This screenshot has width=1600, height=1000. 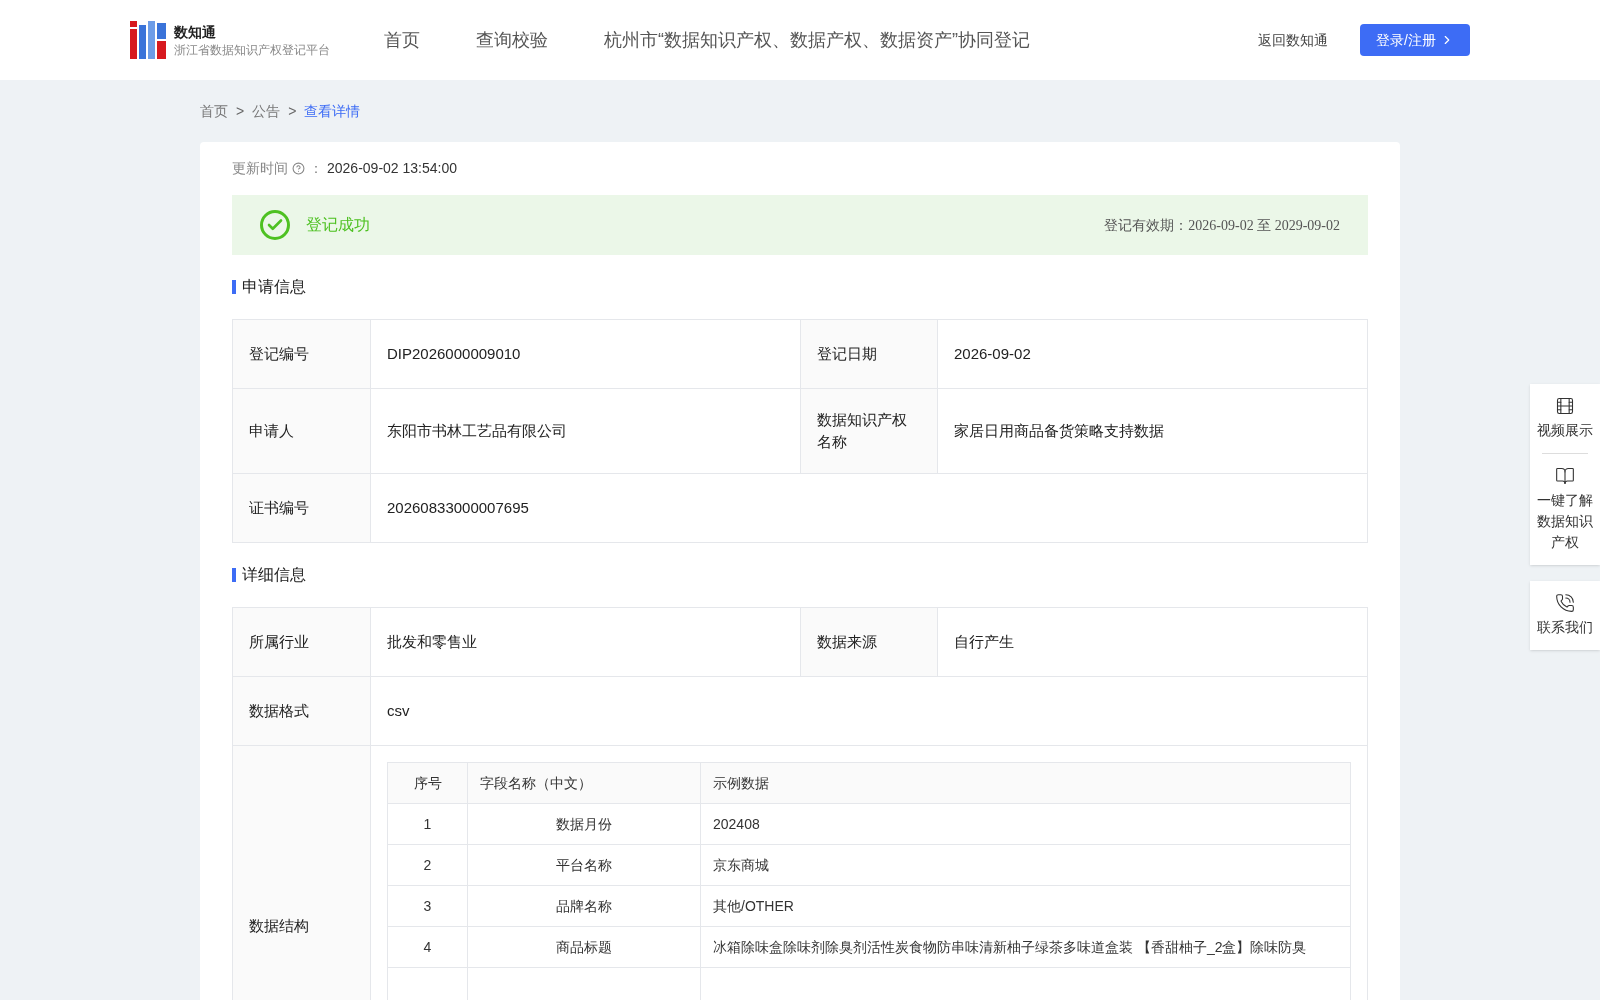 I want to click on table-cell: 其他/OTHER, so click(x=1025, y=906).